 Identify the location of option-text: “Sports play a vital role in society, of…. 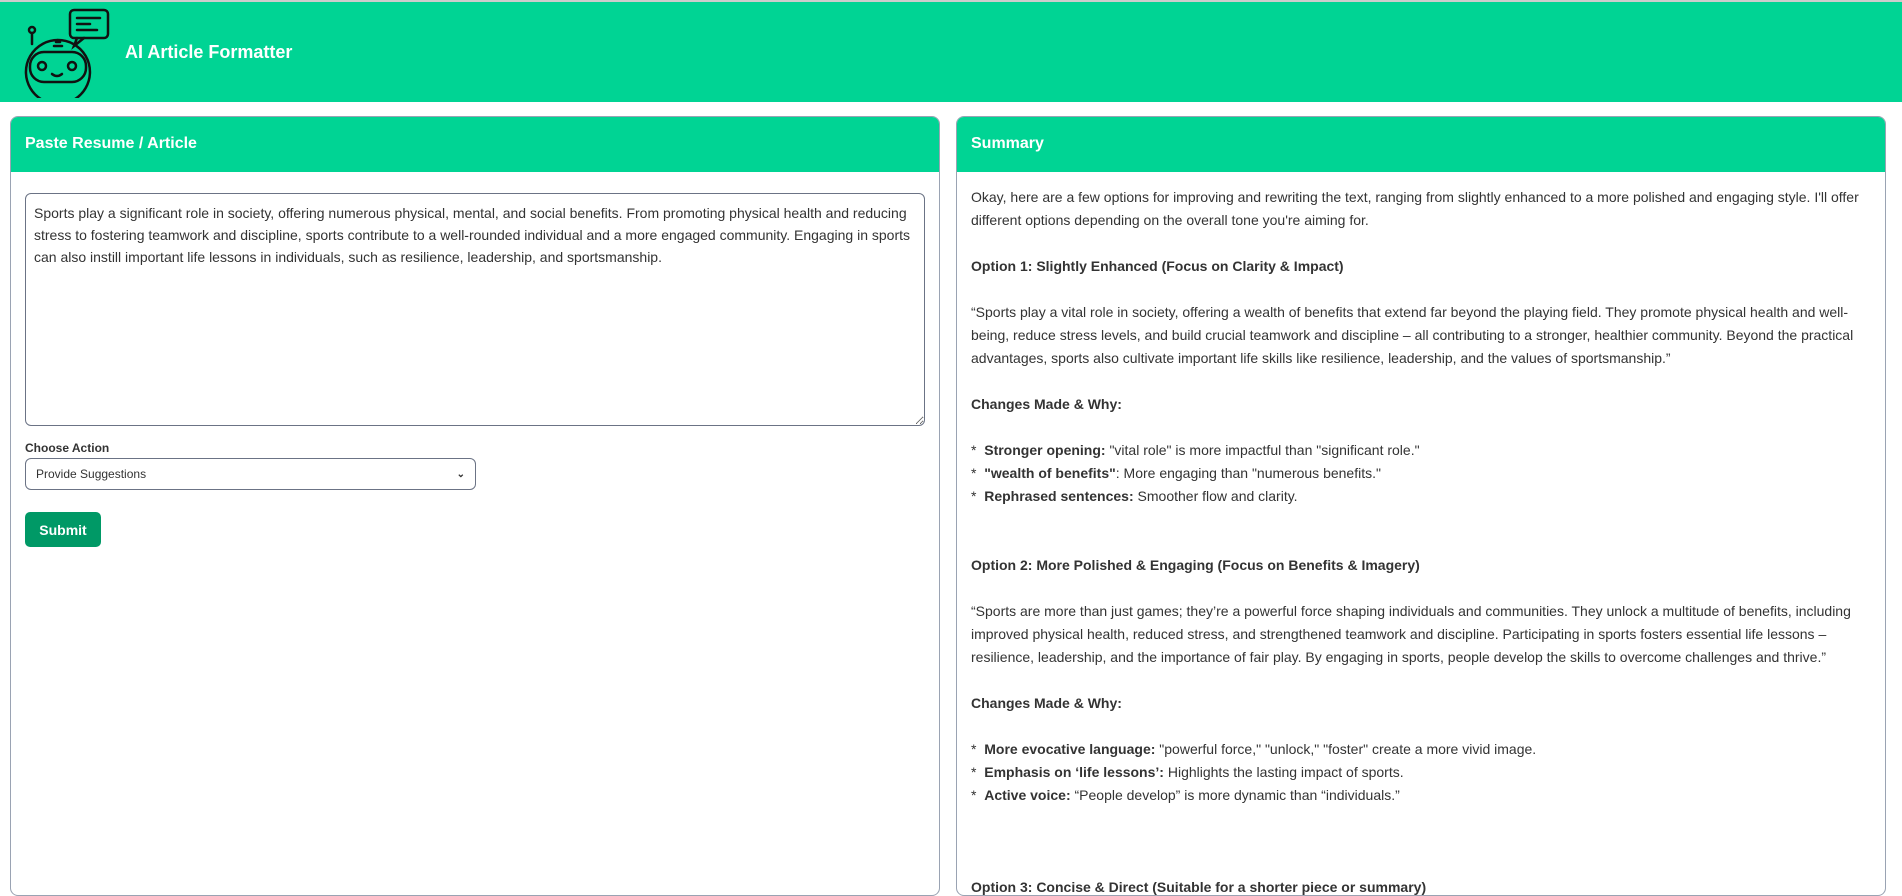
(1412, 335).